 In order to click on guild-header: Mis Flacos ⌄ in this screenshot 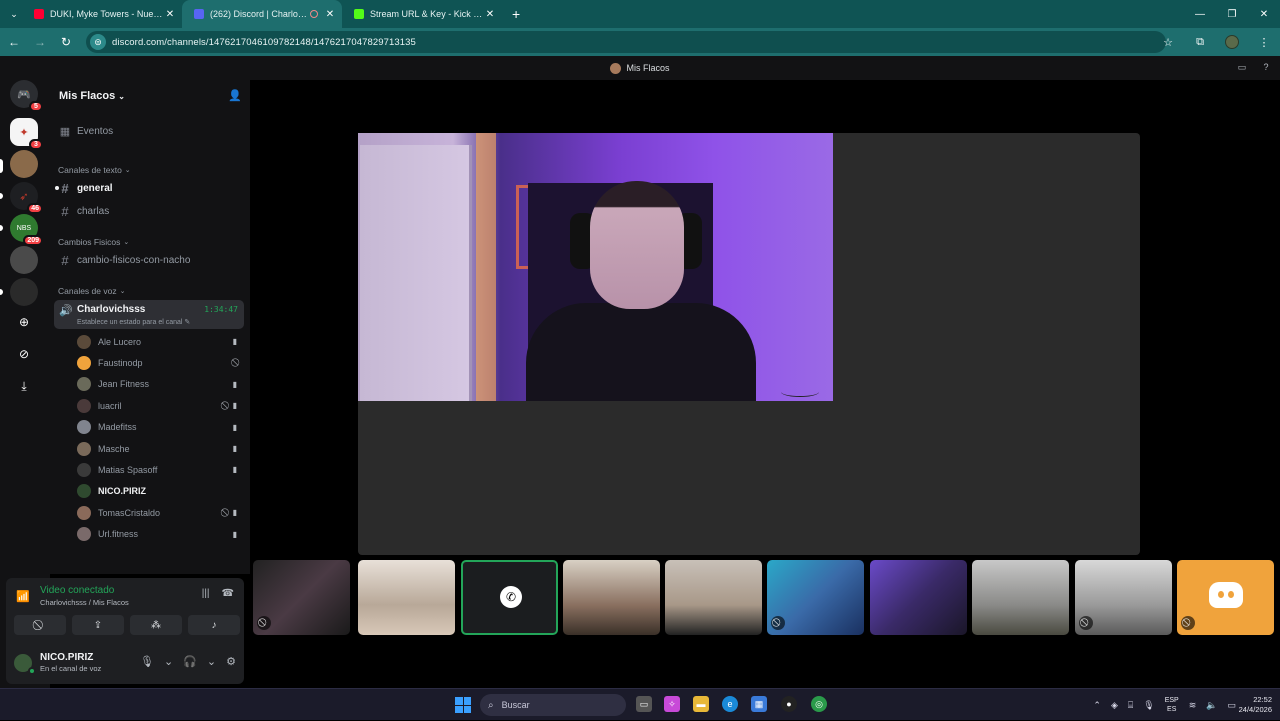, I will do `click(150, 96)`.